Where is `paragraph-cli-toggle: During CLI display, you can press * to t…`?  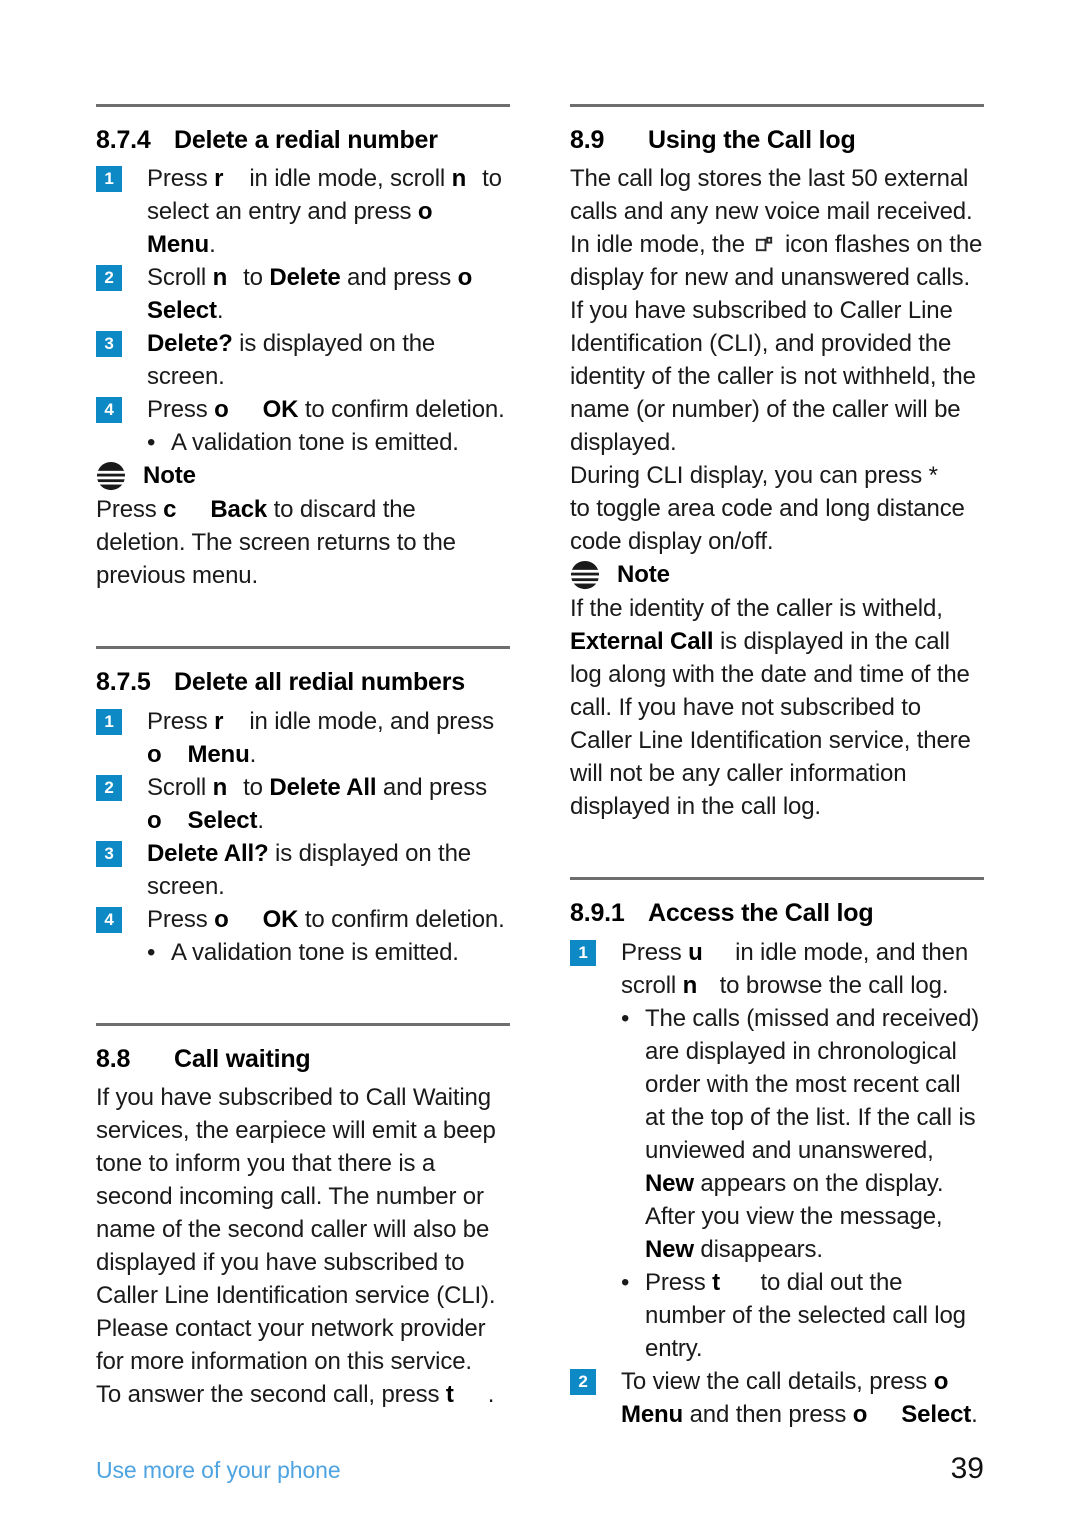 paragraph-cli-toggle: During CLI display, you can press * to t… is located at coordinates (777, 508).